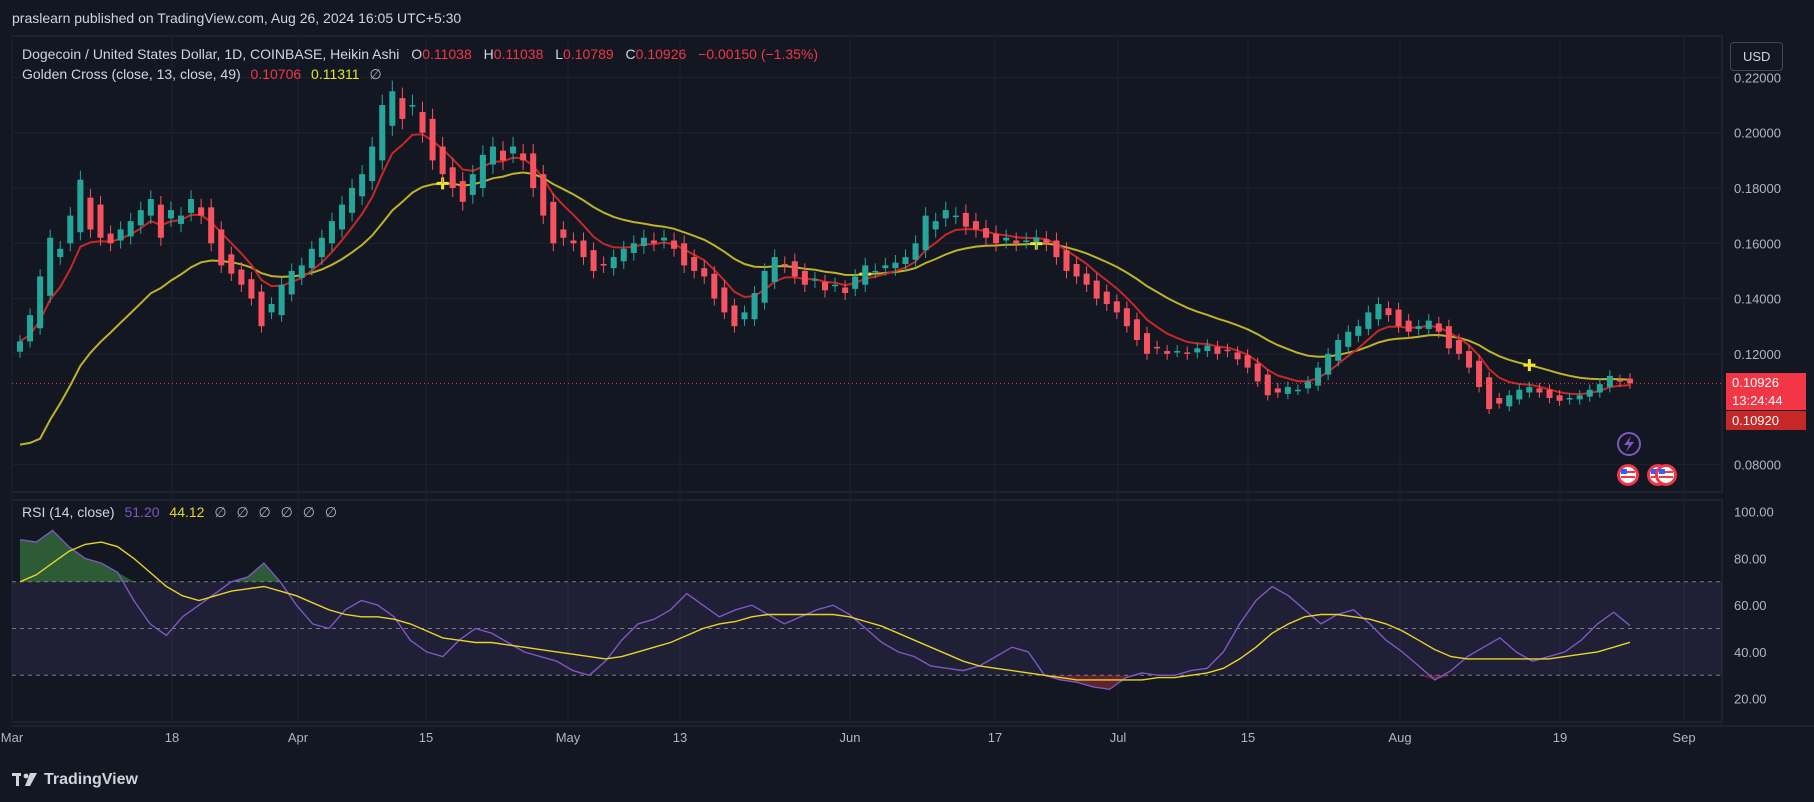 Image resolution: width=1814 pixels, height=802 pixels. Describe the element at coordinates (995, 737) in the screenshot. I see `time-tick-label: 17` at that location.